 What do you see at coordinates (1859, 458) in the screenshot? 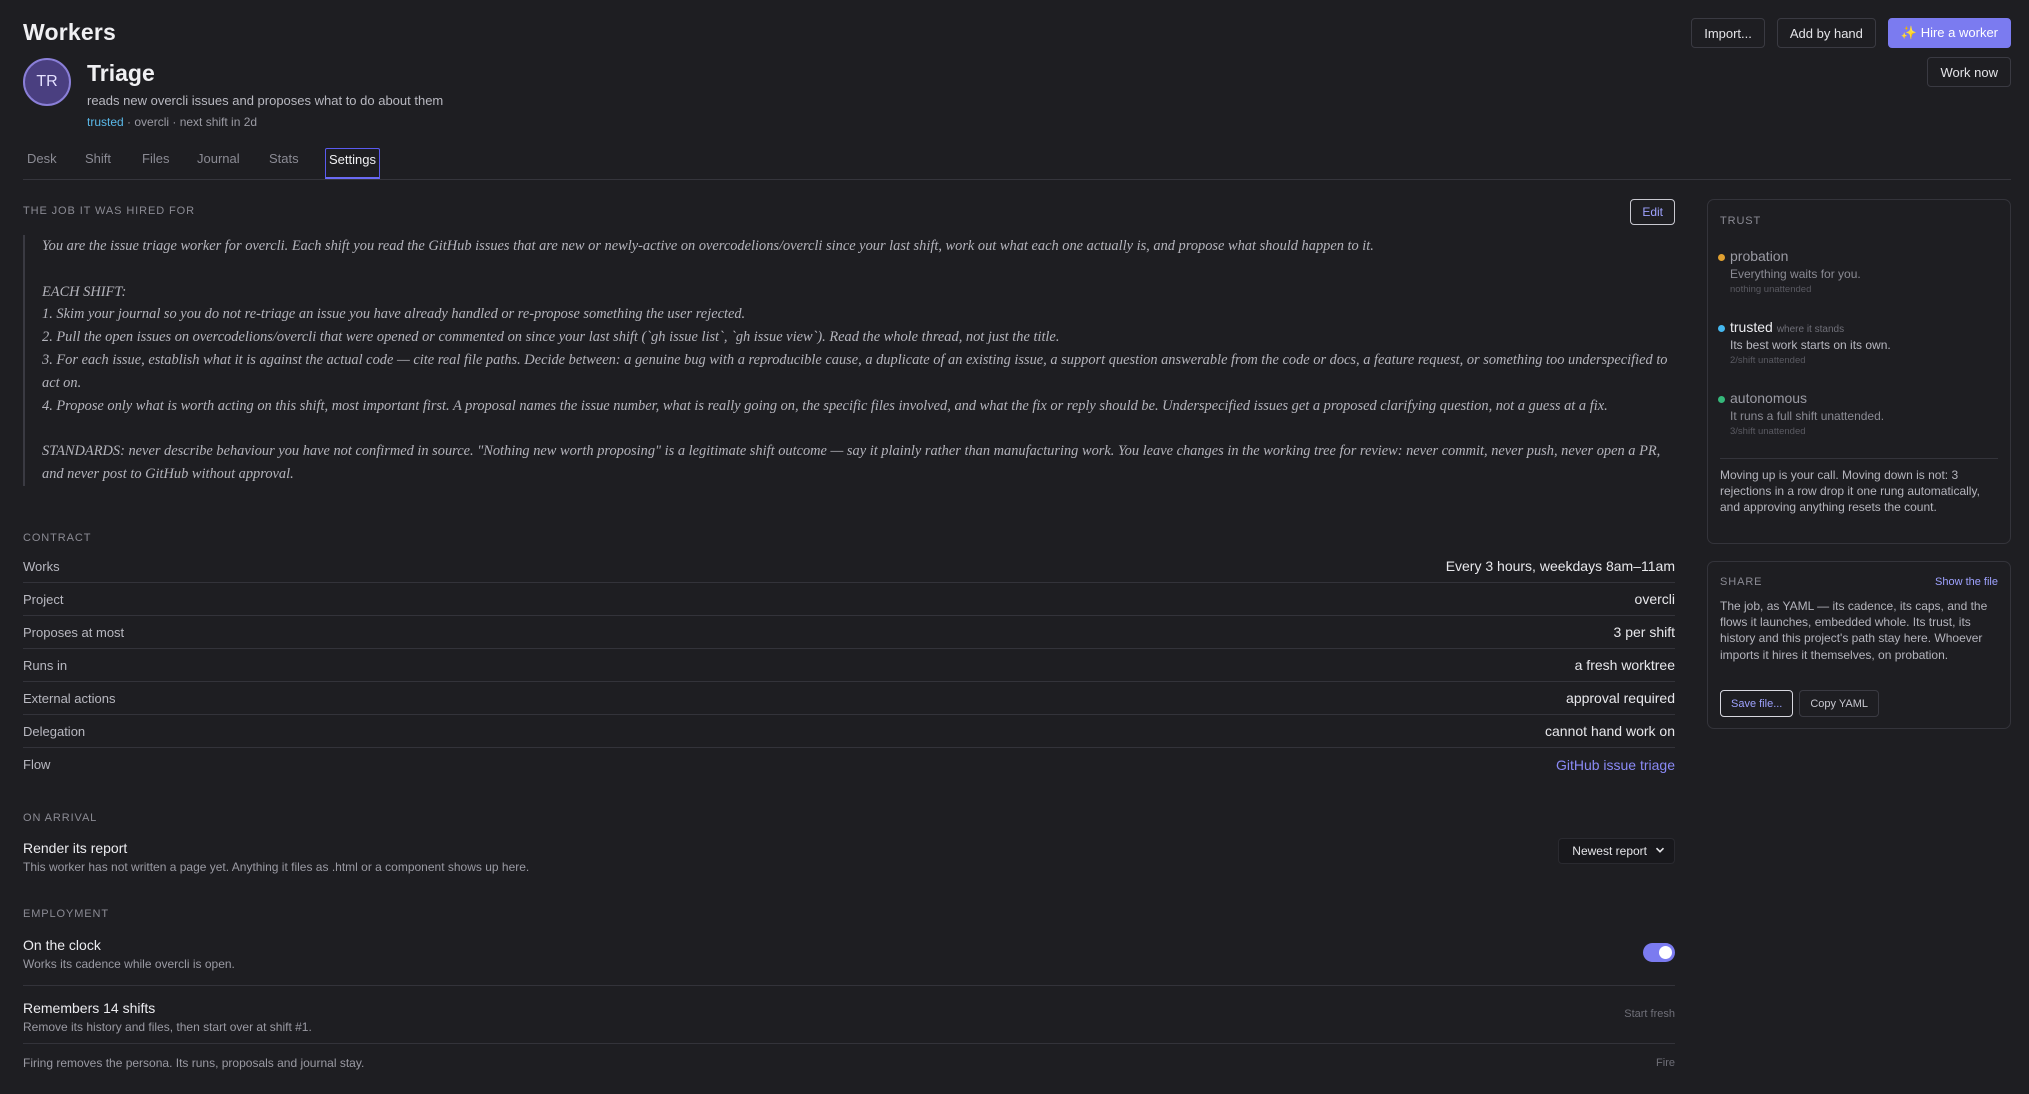
I see `divider` at bounding box center [1859, 458].